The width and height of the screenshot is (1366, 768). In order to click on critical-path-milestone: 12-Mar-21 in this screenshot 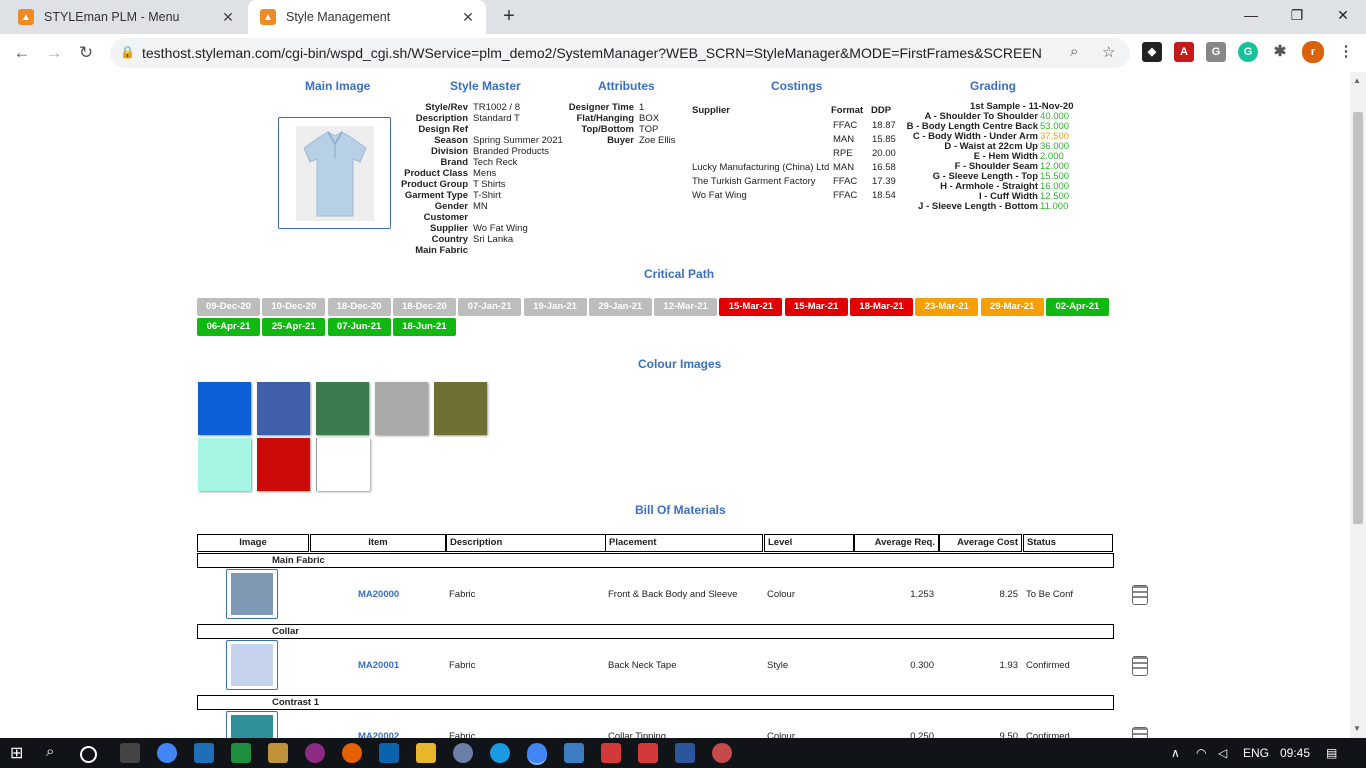, I will do `click(686, 307)`.